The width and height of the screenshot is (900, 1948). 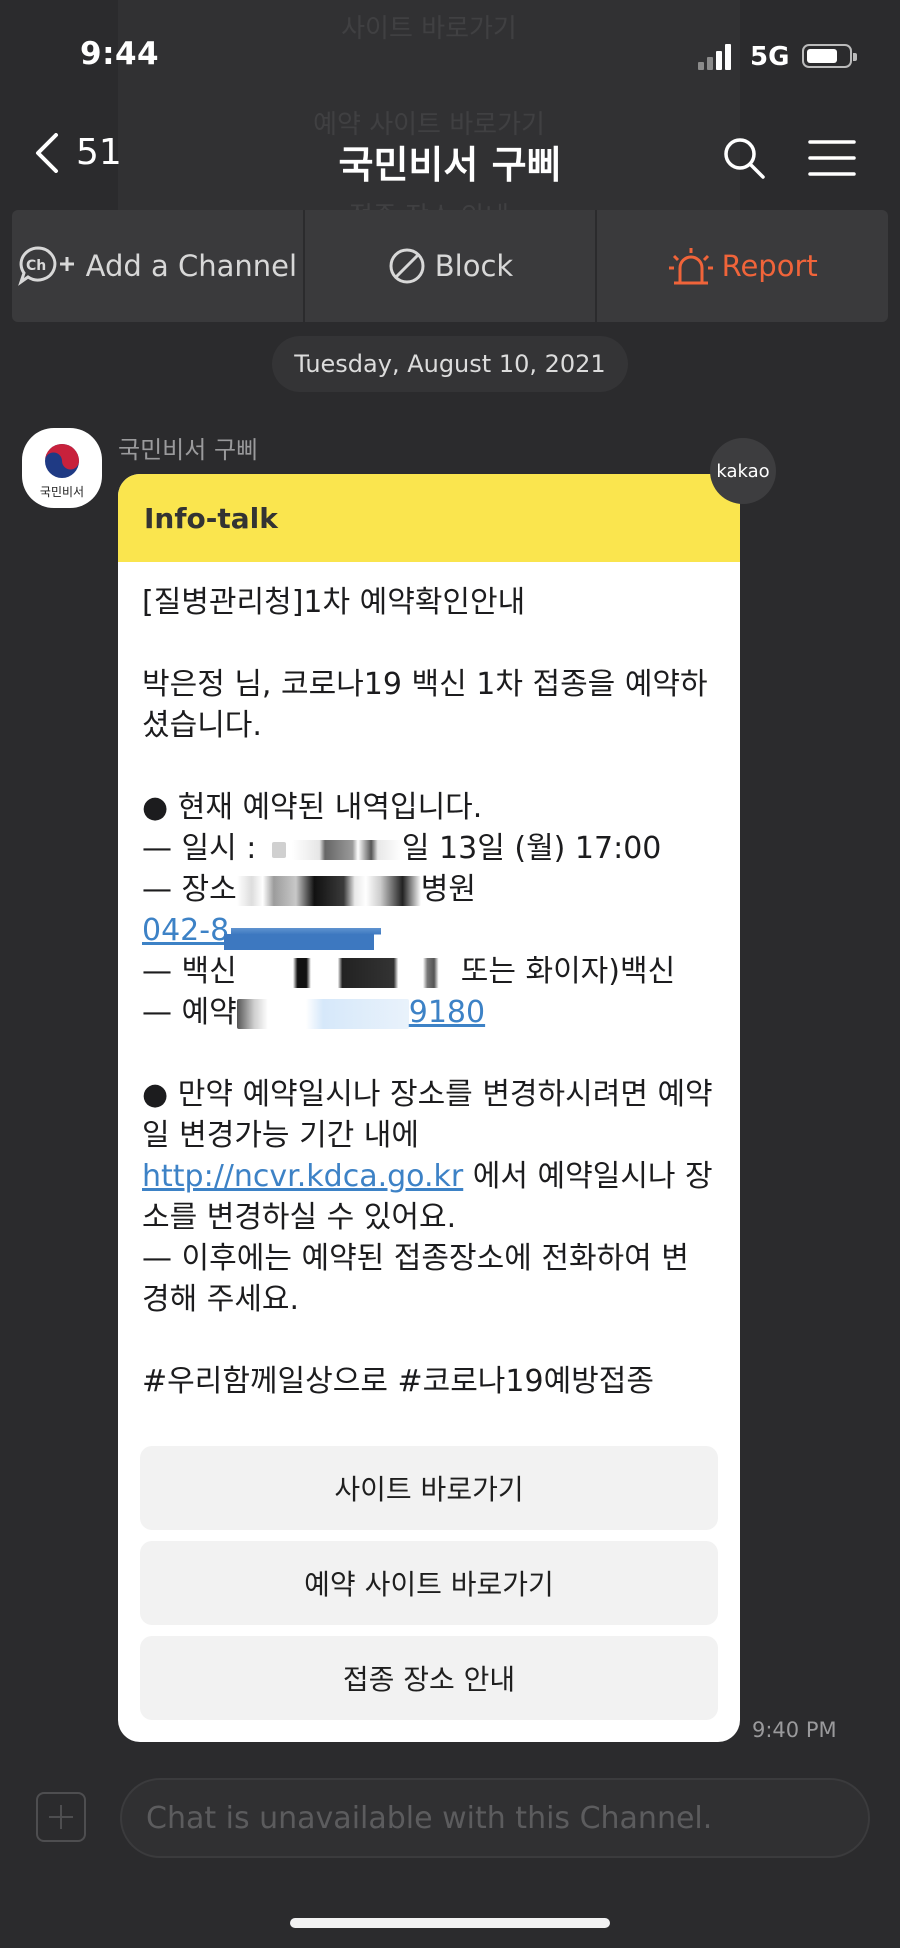 What do you see at coordinates (450, 161) in the screenshot?
I see `header: 51 국민비서 구삐` at bounding box center [450, 161].